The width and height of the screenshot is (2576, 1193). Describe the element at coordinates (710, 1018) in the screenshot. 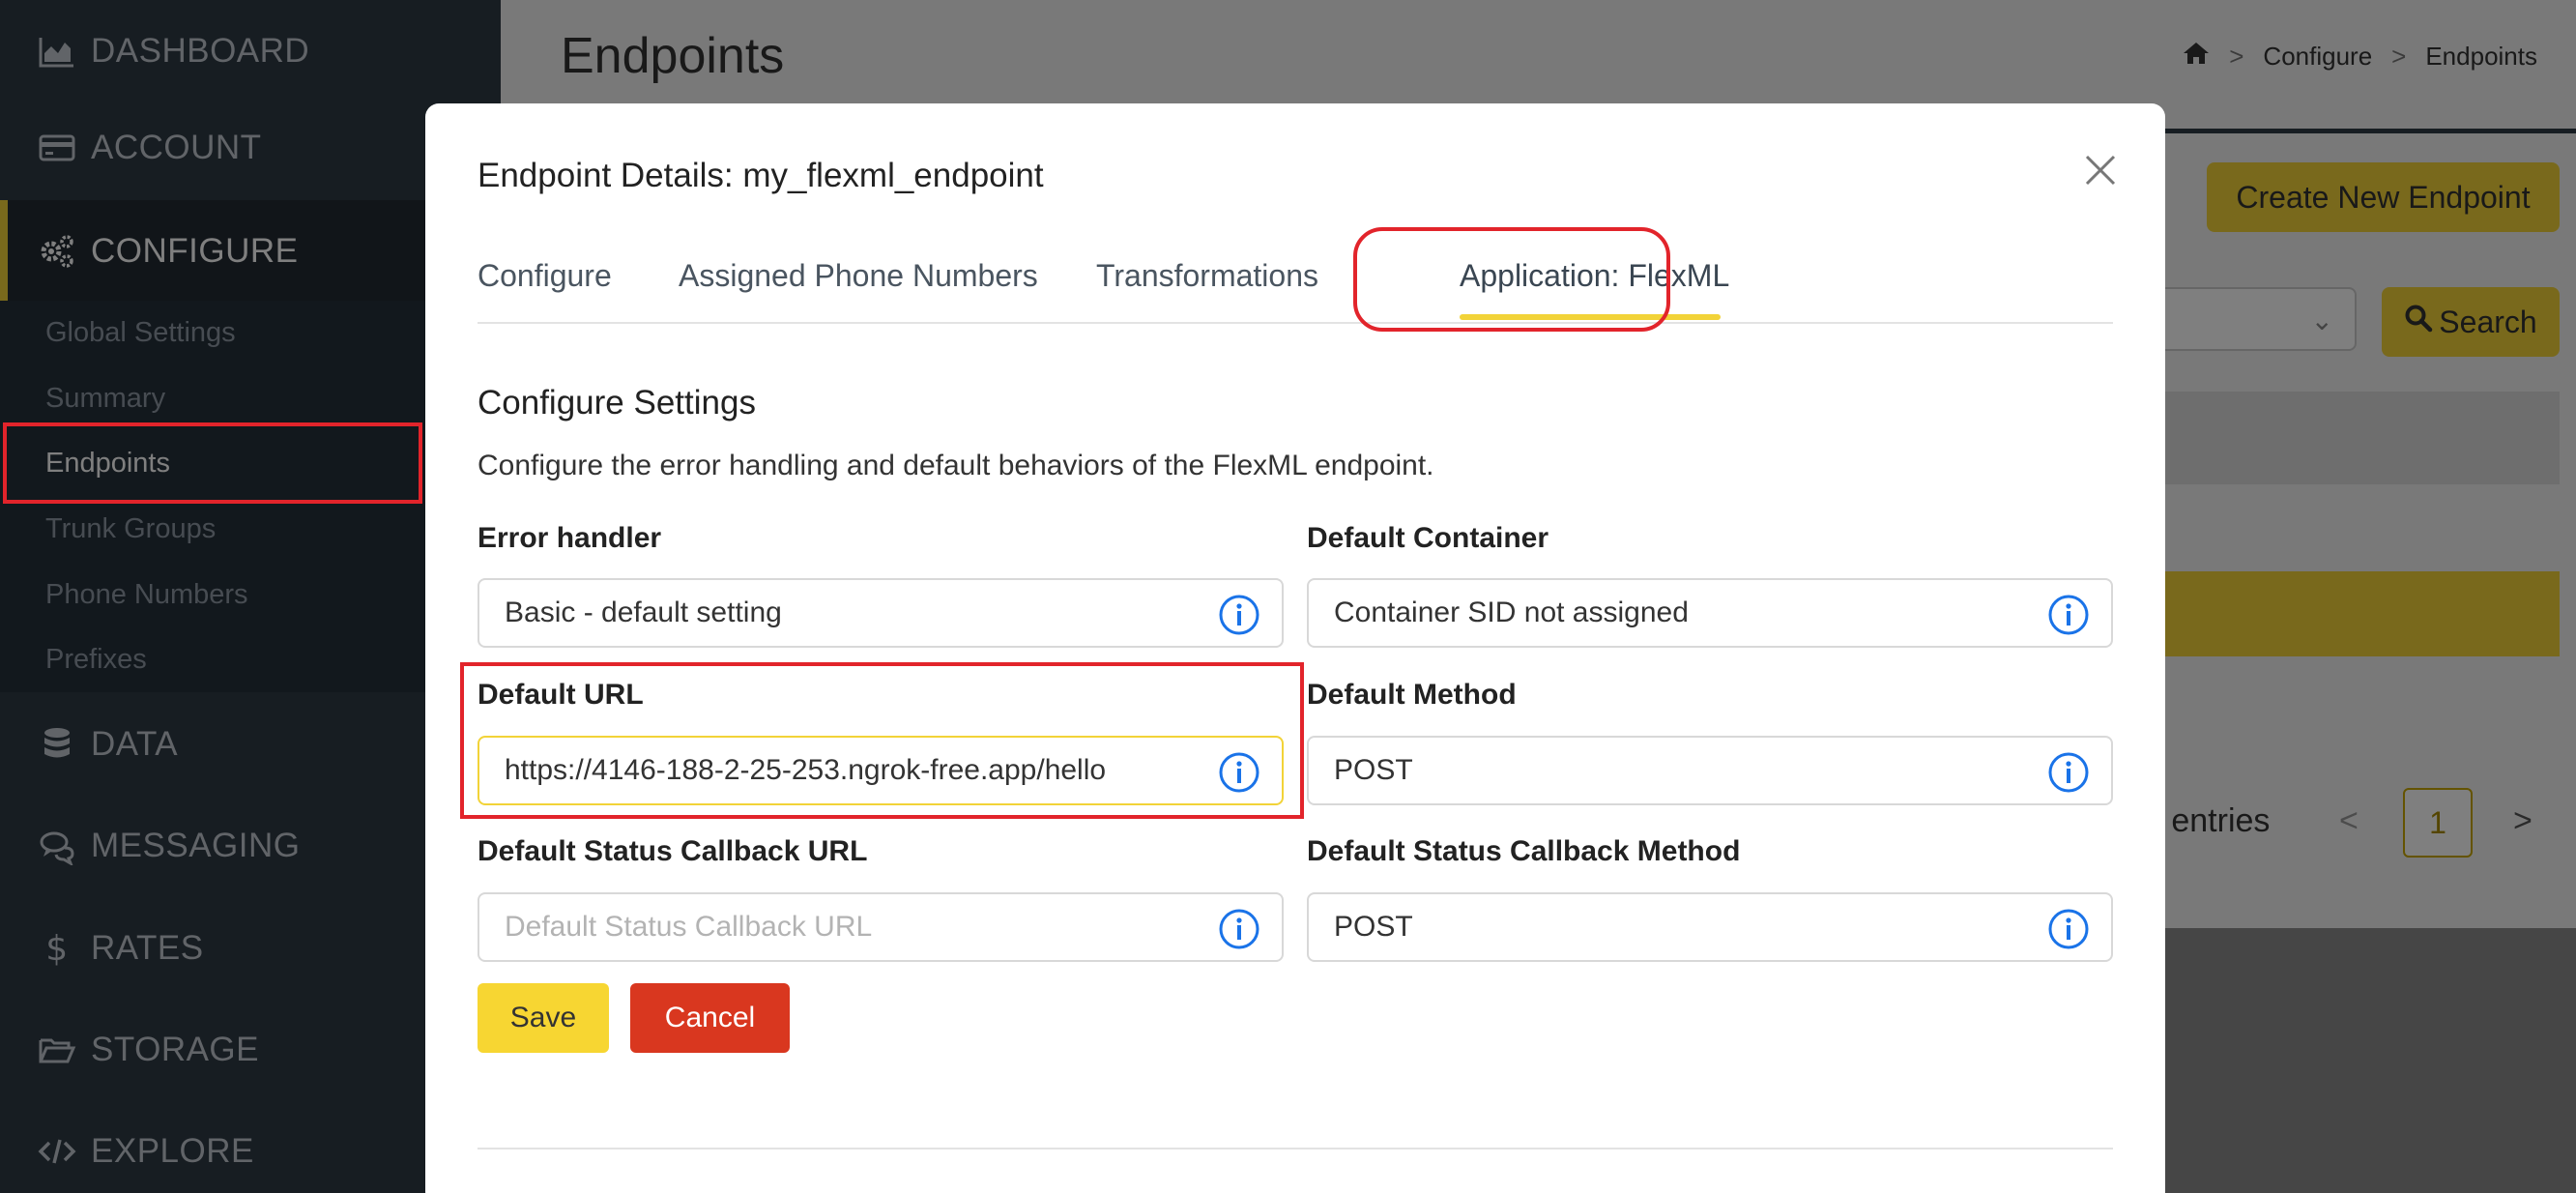

I see `cancel-button: Cancel` at that location.